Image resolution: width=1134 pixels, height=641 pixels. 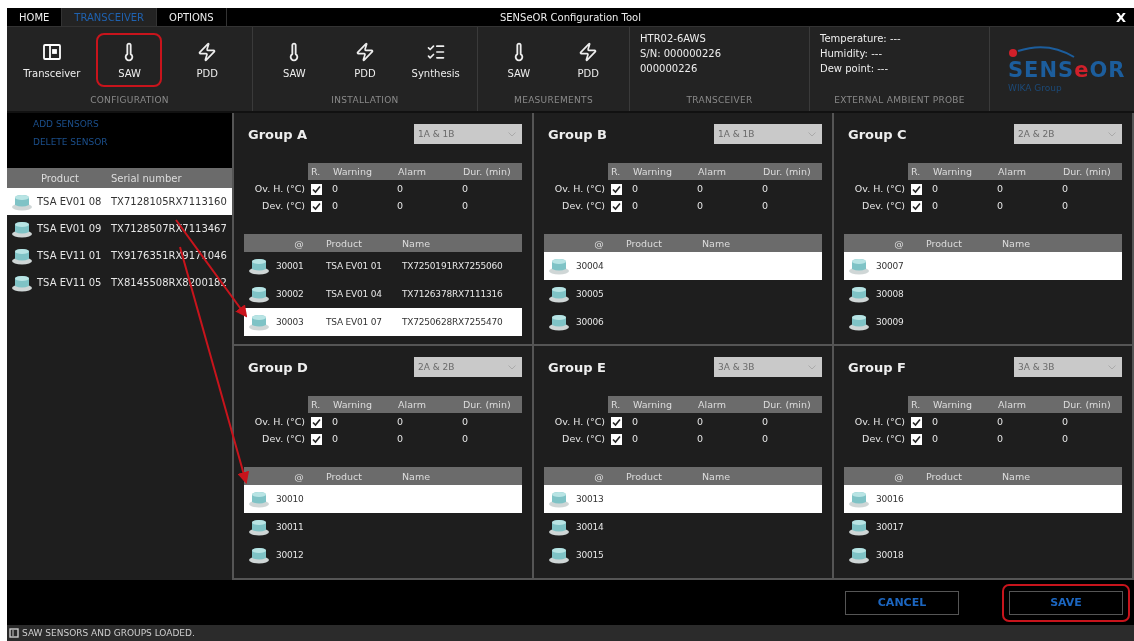 I want to click on address-cell-text: 30007, so click(x=890, y=266).